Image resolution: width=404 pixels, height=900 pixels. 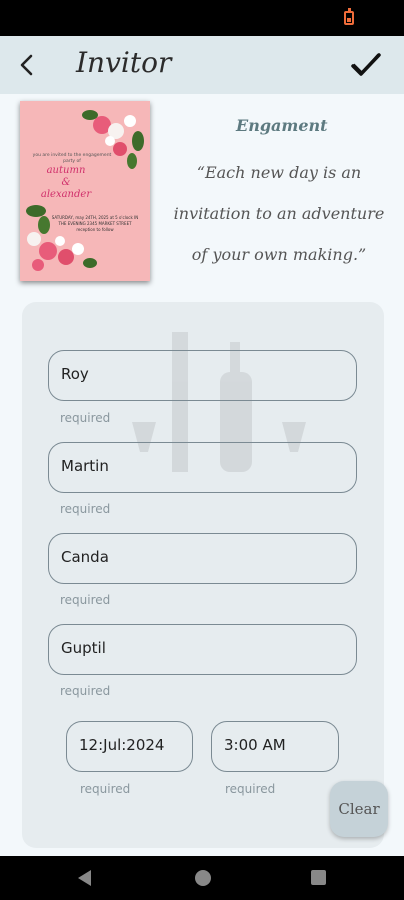 What do you see at coordinates (349, 16) in the screenshot?
I see `battery-icon` at bounding box center [349, 16].